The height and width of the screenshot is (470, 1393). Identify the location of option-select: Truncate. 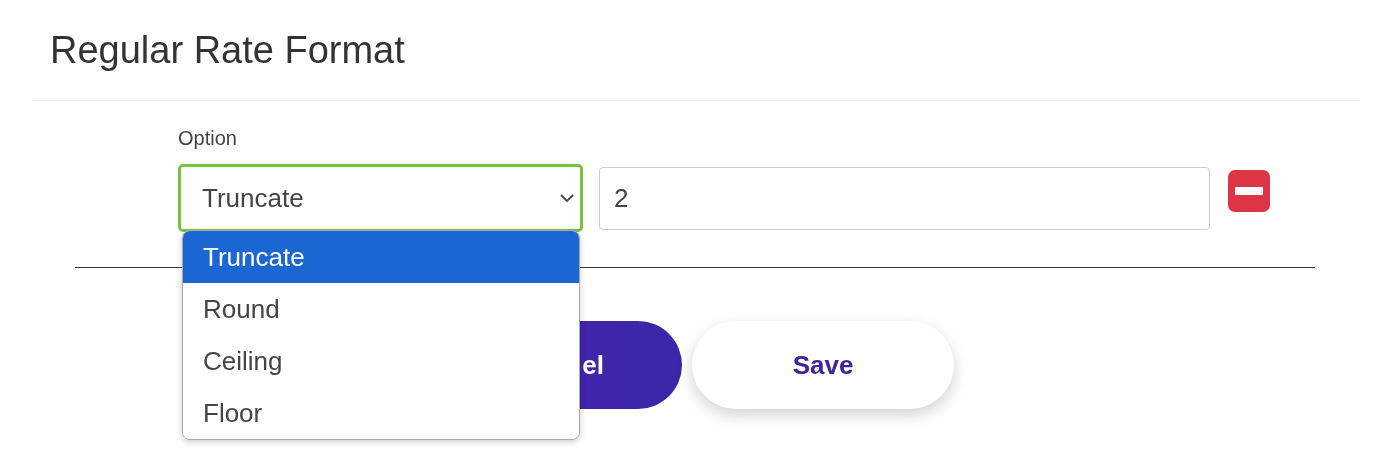
(380, 198).